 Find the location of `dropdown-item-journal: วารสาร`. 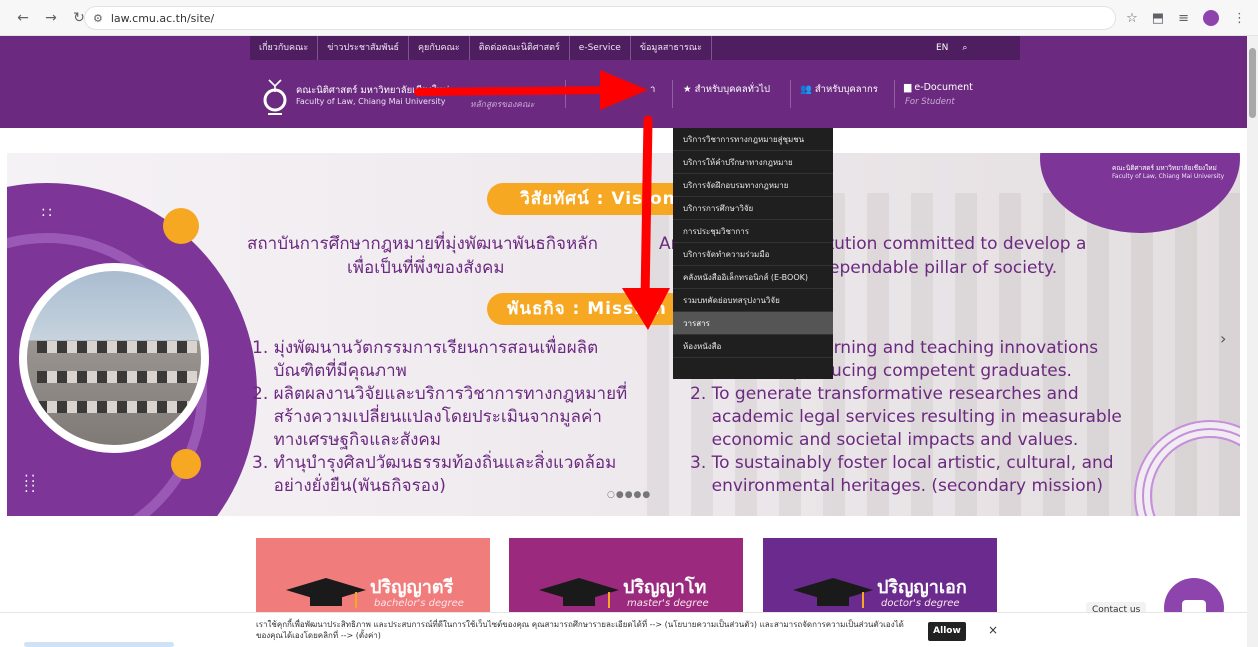

dropdown-item-journal: วารสาร is located at coordinates (753, 323).